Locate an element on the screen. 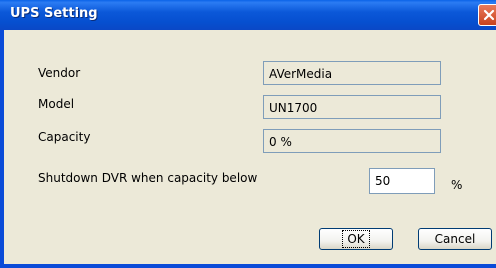 This screenshot has width=496, height=268. ok-button-label: OK is located at coordinates (356, 239).